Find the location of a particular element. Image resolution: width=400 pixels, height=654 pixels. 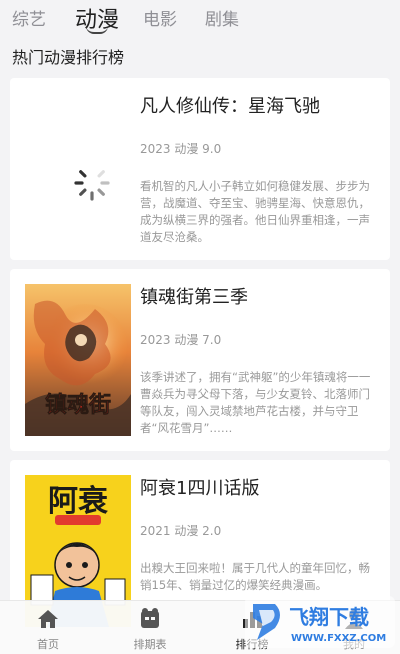

schedule-icon is located at coordinates (150, 618).